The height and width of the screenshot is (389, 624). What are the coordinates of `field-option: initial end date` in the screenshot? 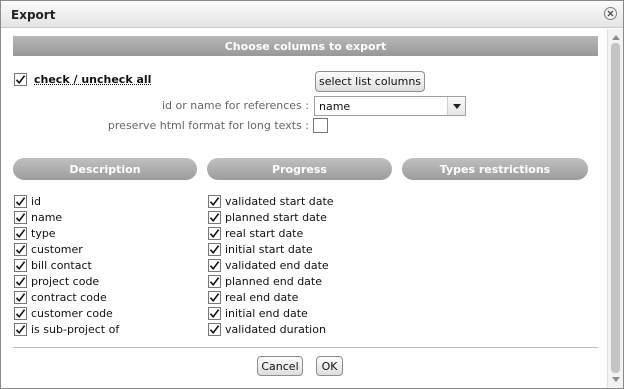 It's located at (271, 313).